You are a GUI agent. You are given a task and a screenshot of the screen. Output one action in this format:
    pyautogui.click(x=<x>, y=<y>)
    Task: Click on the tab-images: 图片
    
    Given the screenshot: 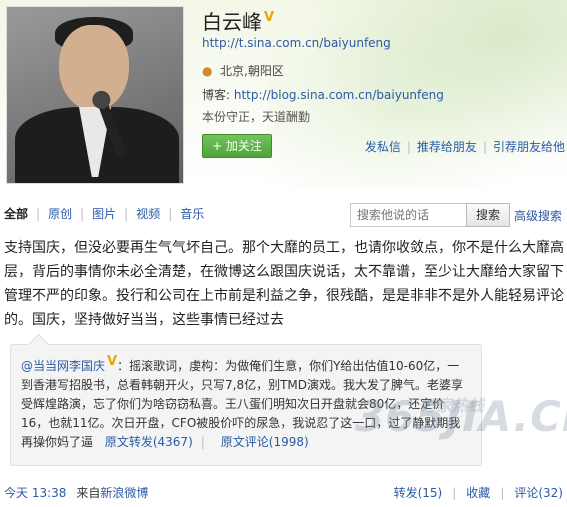 What is the action you would take?
    pyautogui.click(x=104, y=214)
    